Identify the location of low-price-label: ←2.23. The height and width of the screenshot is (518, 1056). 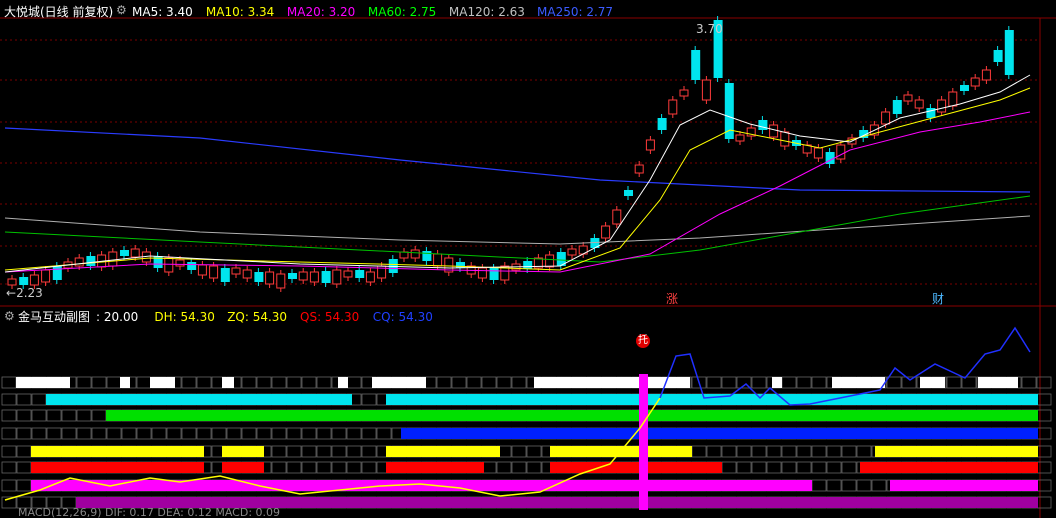
(24, 293).